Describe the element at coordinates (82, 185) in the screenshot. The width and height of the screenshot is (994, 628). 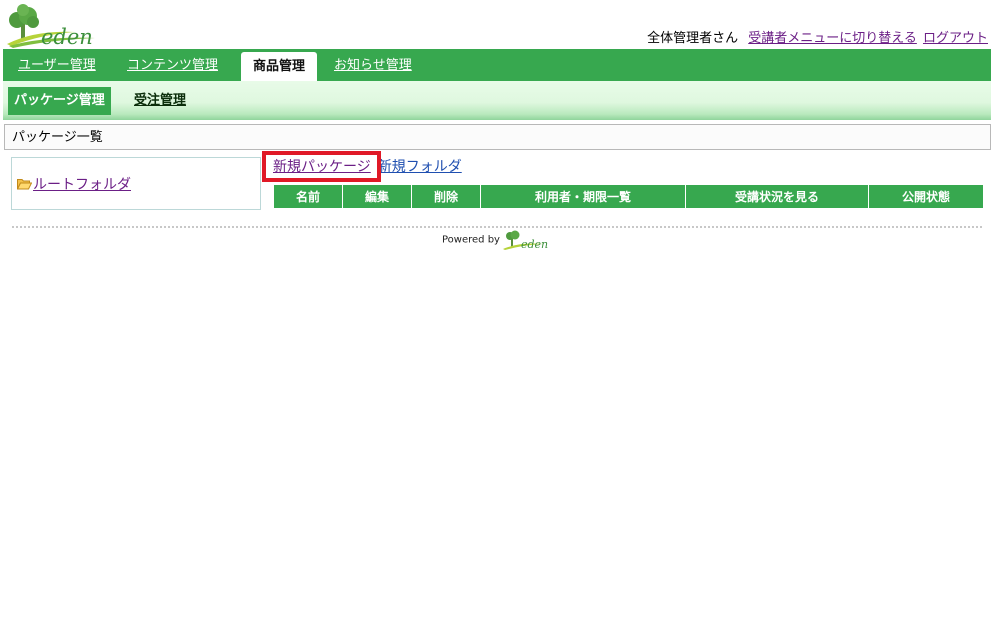
I see `root-folder-link: ルートフォルダ` at that location.